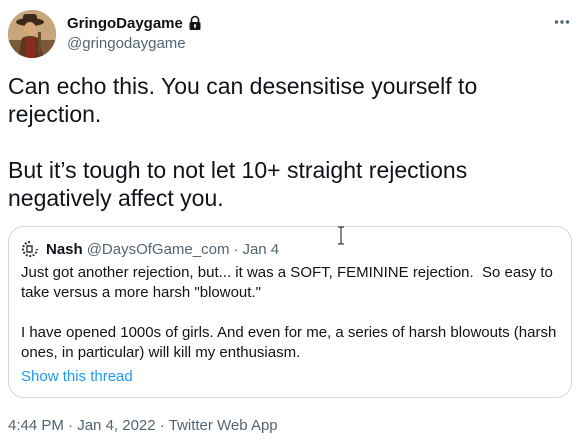  What do you see at coordinates (260, 249) in the screenshot?
I see `quote-date: Jan 4` at bounding box center [260, 249].